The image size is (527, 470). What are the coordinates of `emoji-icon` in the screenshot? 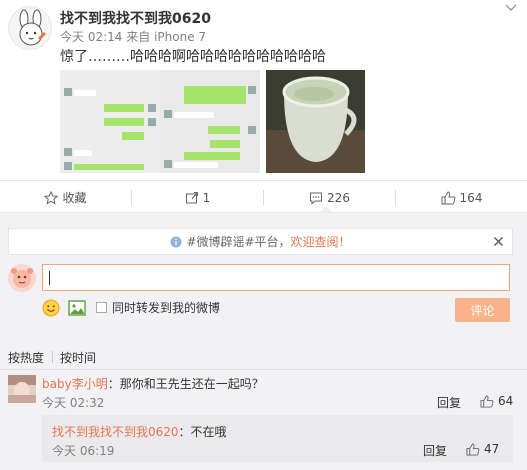 It's located at (51, 308).